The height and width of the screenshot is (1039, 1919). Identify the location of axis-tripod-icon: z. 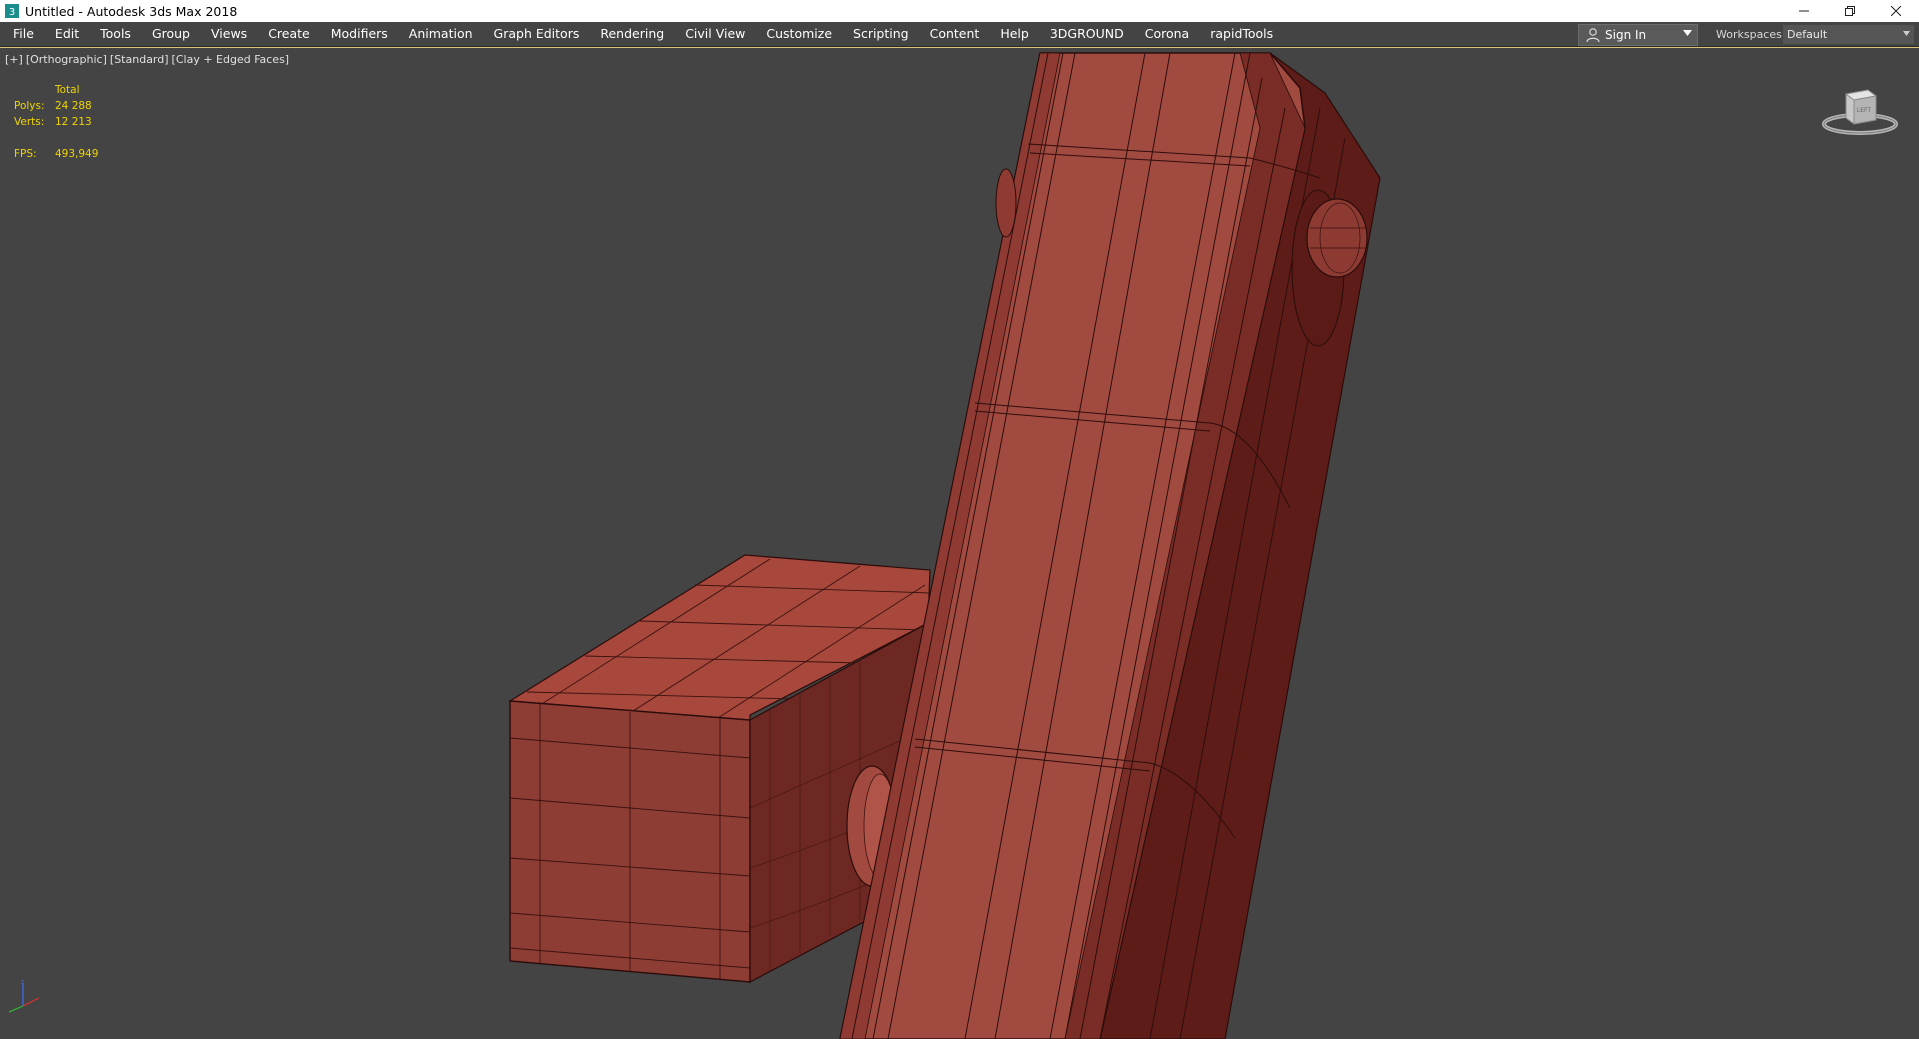
(24, 996).